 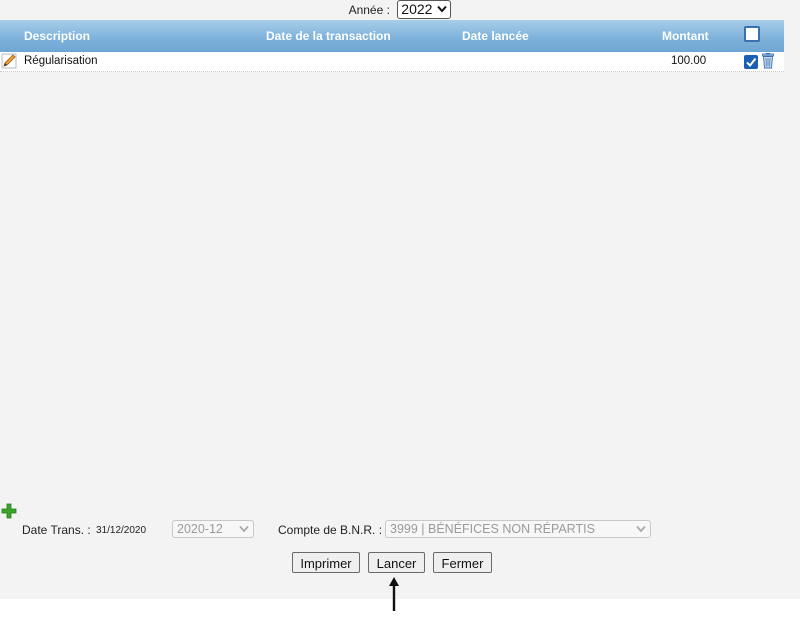 What do you see at coordinates (200, 529) in the screenshot?
I see `period-select-value: 2020-12` at bounding box center [200, 529].